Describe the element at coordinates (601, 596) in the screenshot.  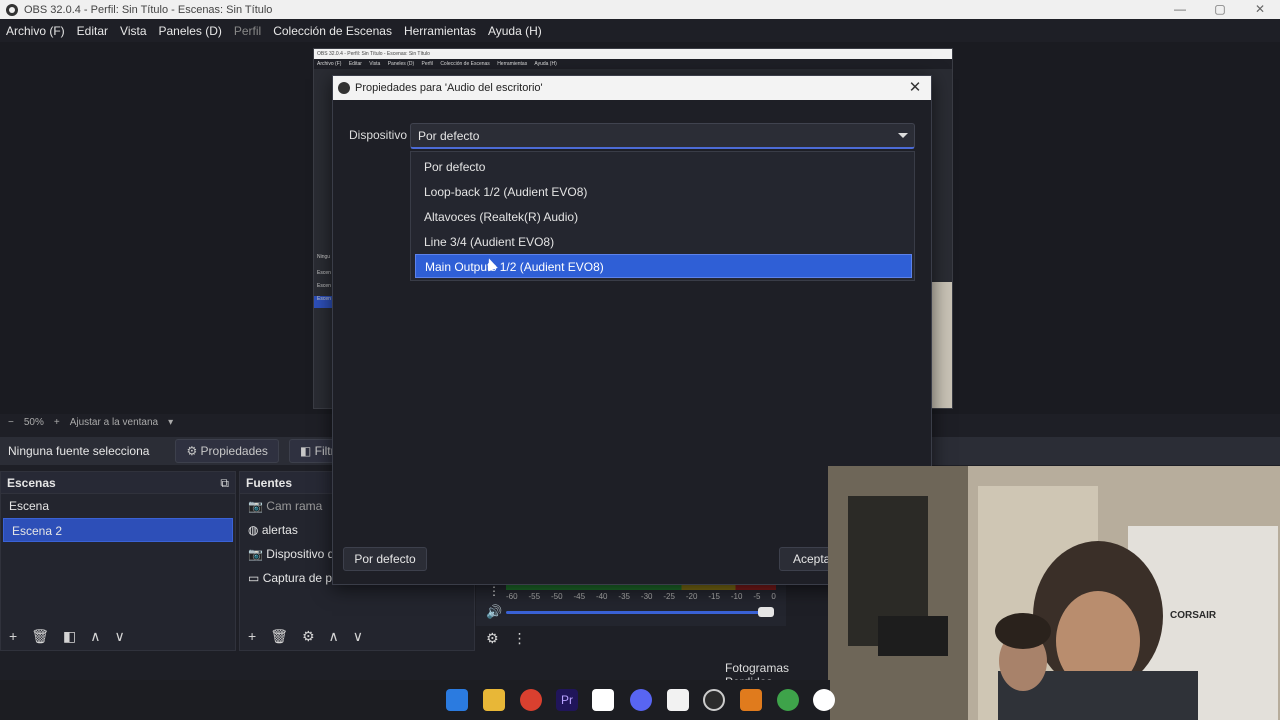
I see `scale-tick: -40` at that location.